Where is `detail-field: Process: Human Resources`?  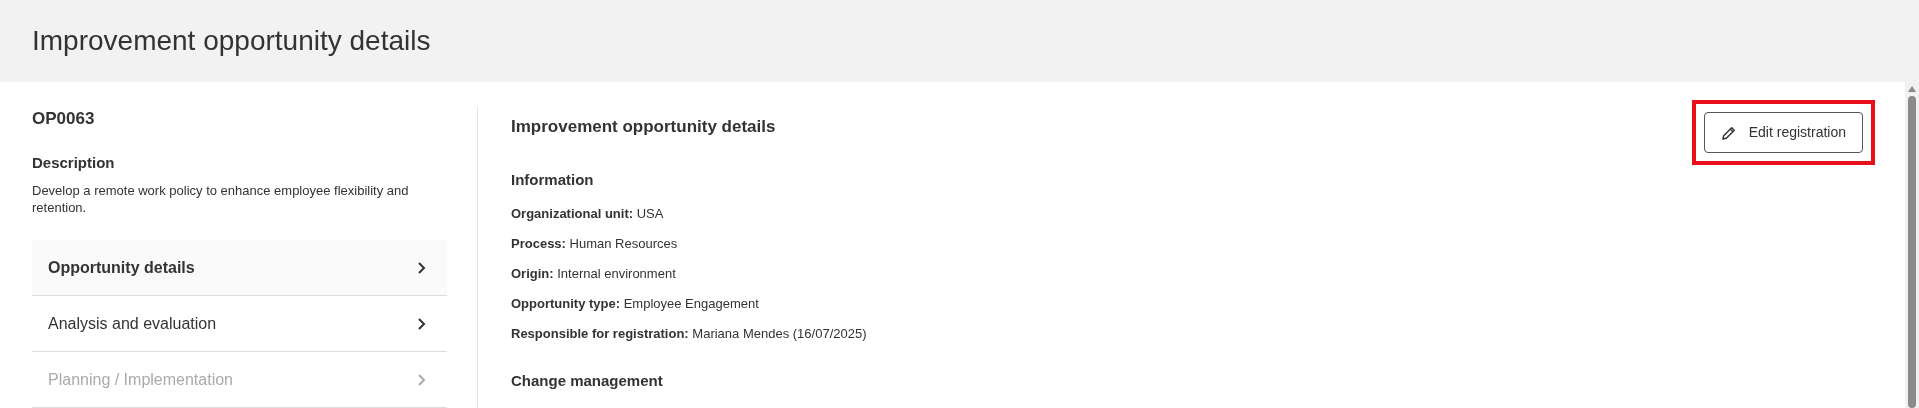 detail-field: Process: Human Resources is located at coordinates (1193, 243).